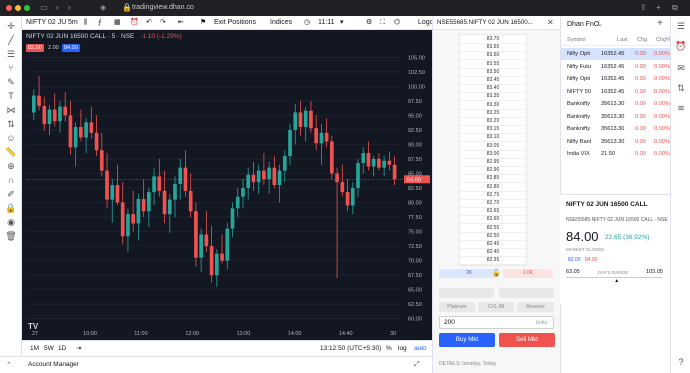  I want to click on text-tool-icon: T, so click(11, 96).